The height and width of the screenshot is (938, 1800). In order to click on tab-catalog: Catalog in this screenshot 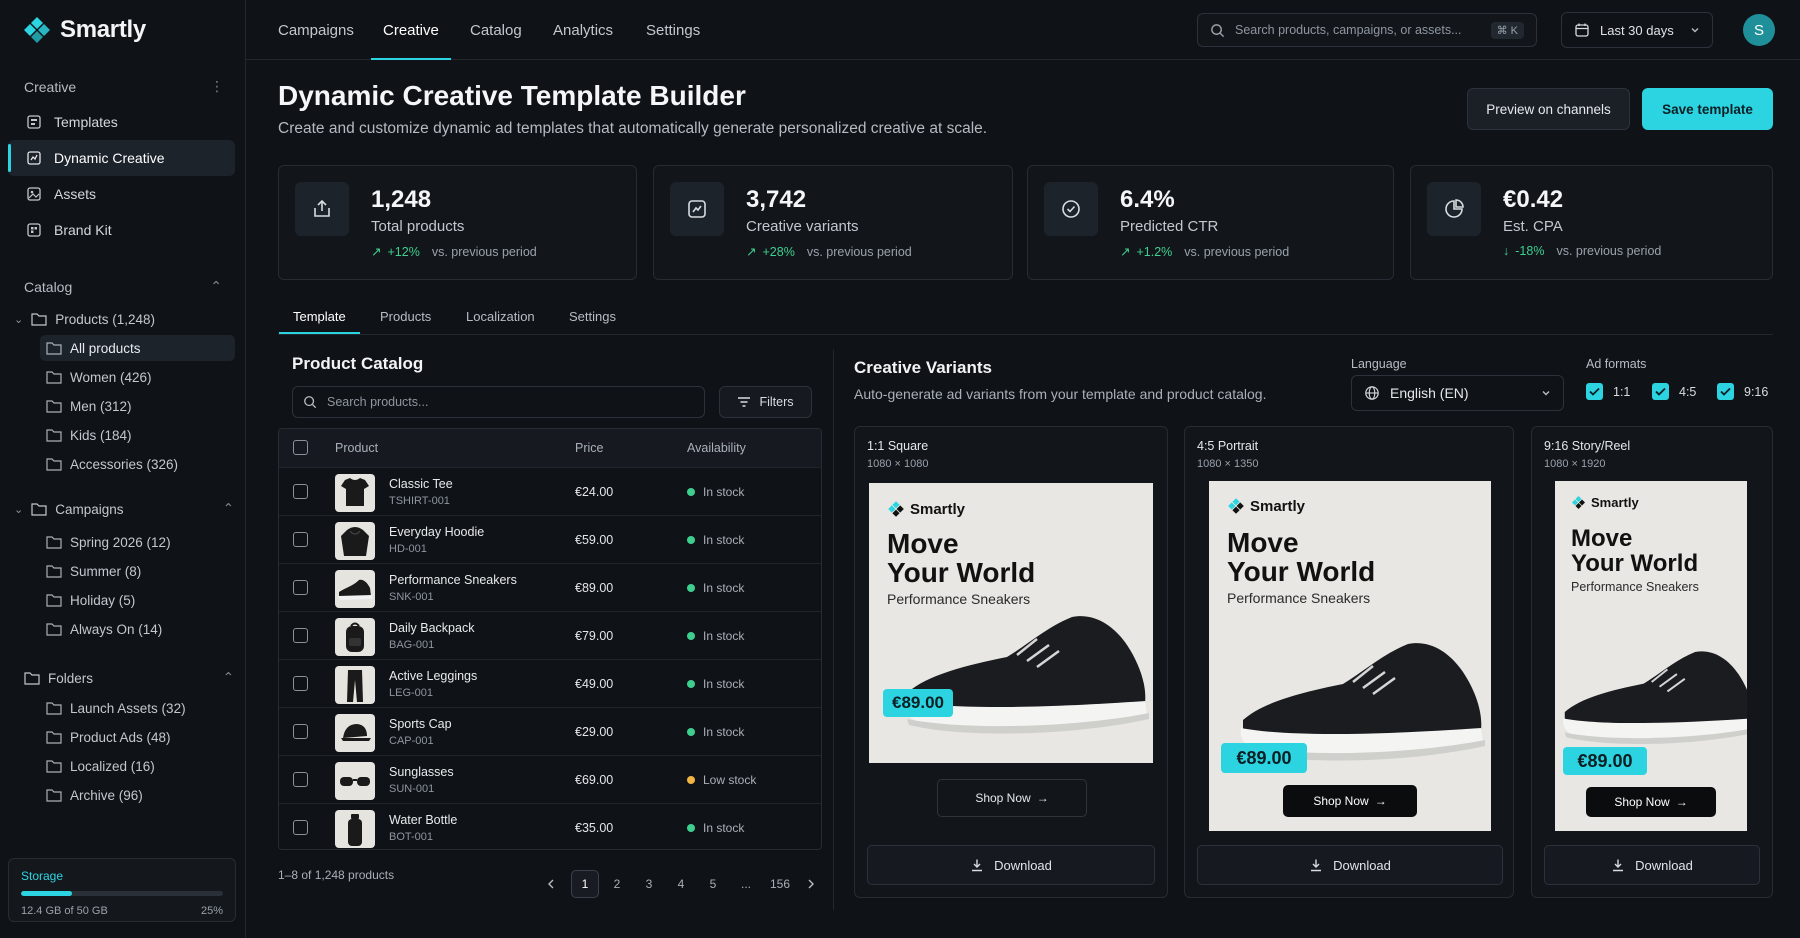, I will do `click(496, 30)`.